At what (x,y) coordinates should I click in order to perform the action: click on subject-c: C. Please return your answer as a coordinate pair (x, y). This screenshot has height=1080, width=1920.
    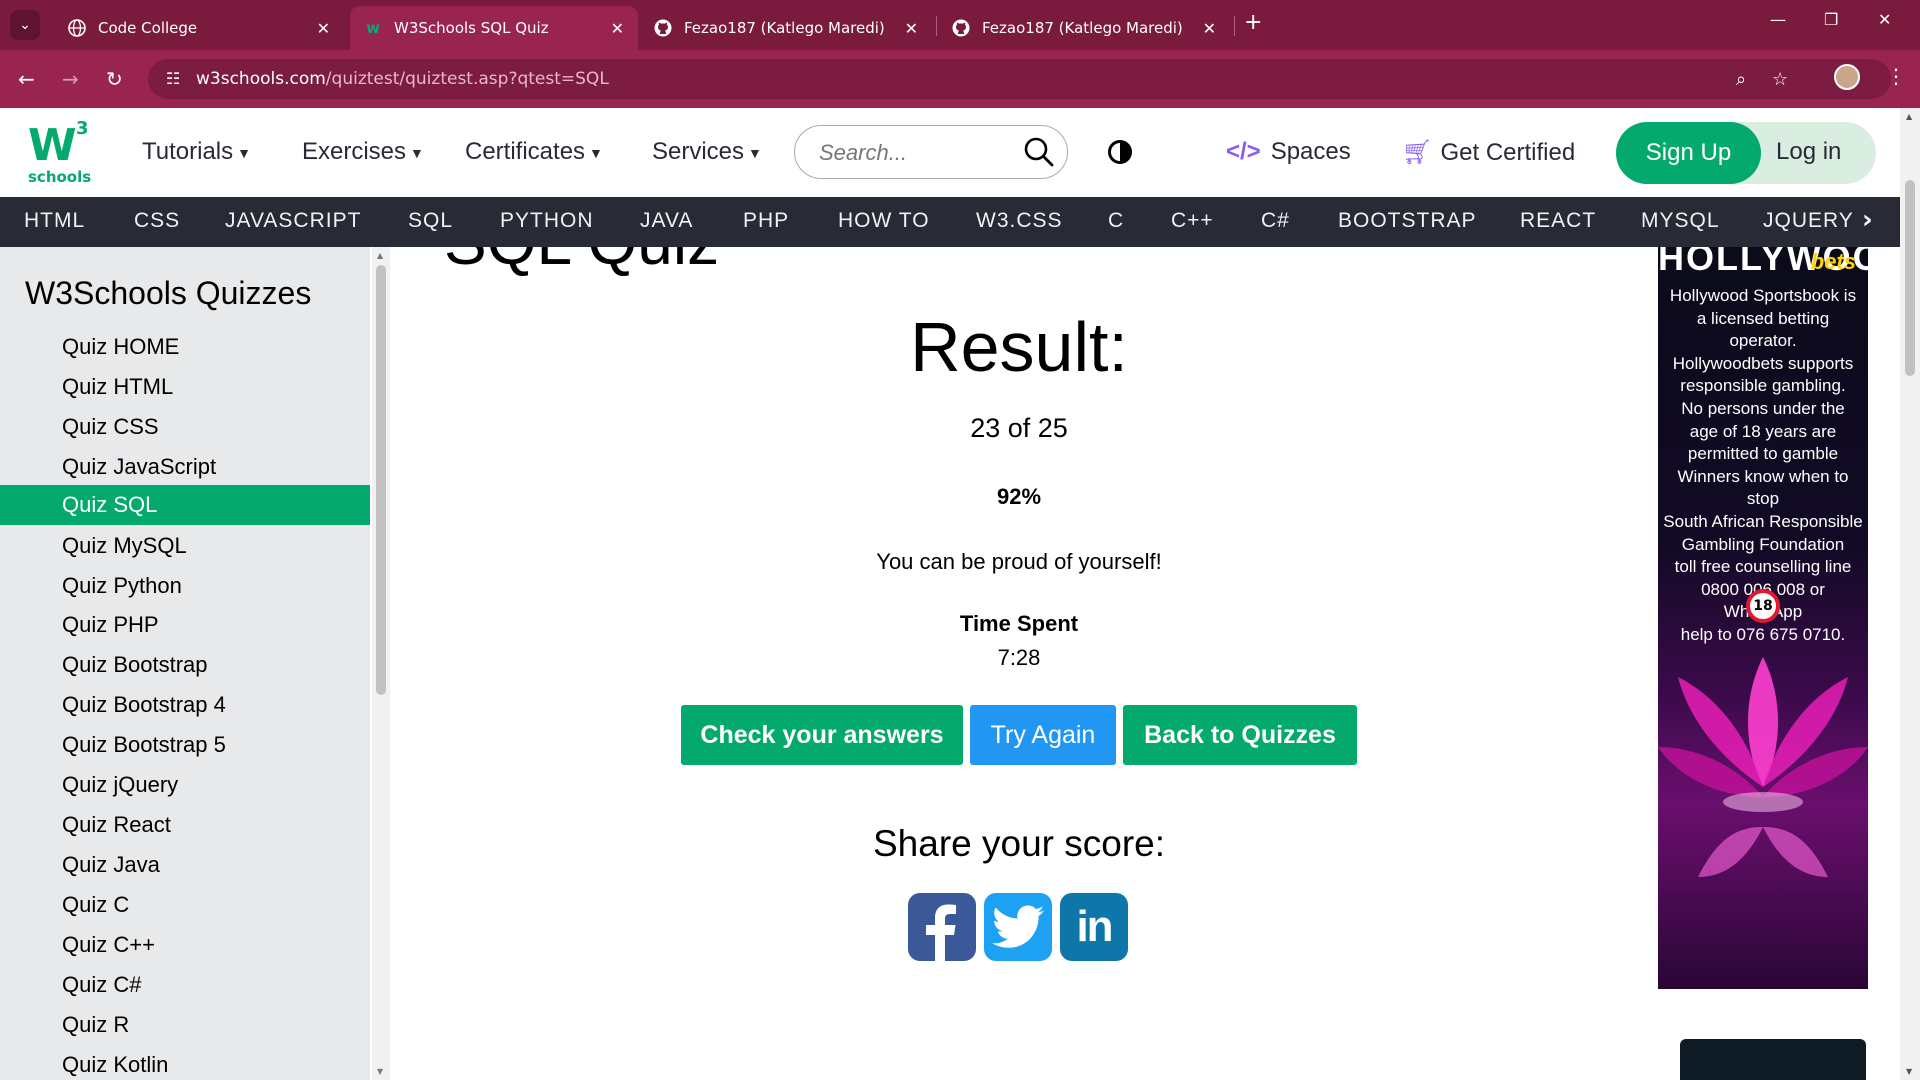
    Looking at the image, I should click on (1116, 221).